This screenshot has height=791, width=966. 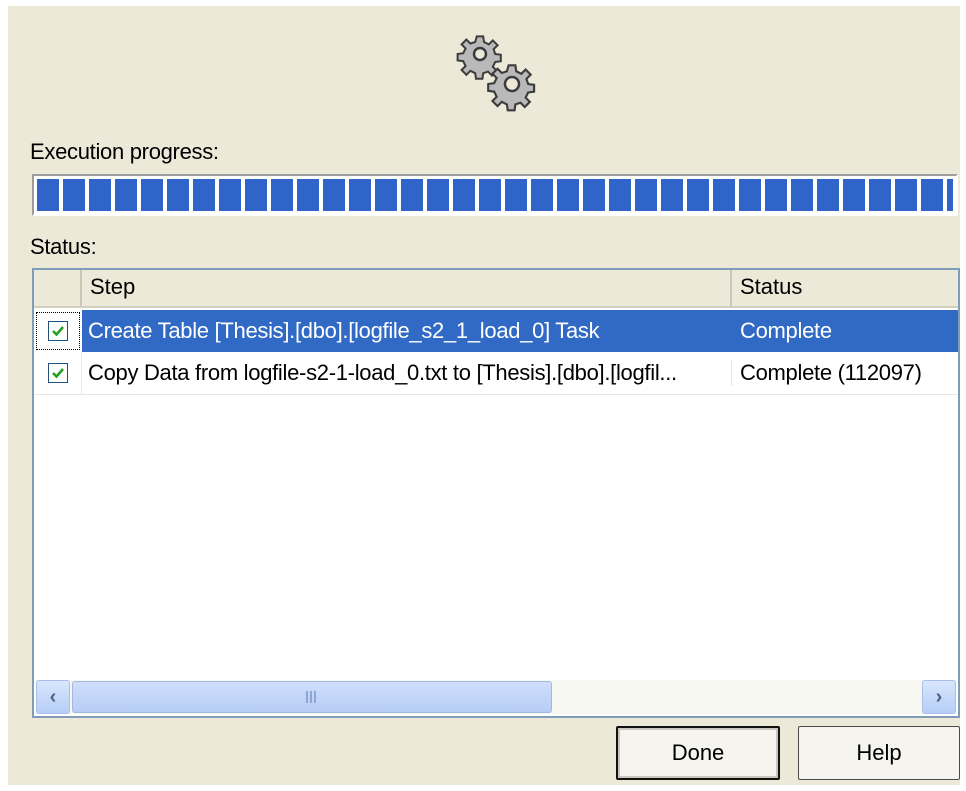 I want to click on grip-icon, so click(x=312, y=697).